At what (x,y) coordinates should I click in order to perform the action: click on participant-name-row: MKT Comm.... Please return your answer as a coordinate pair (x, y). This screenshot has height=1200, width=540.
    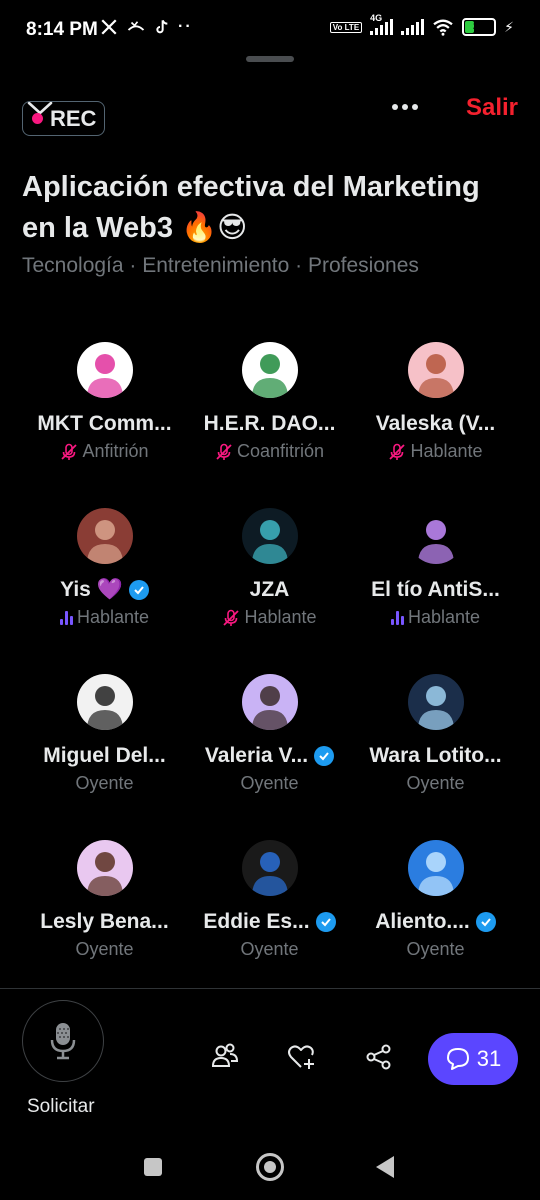
    Looking at the image, I should click on (104, 424).